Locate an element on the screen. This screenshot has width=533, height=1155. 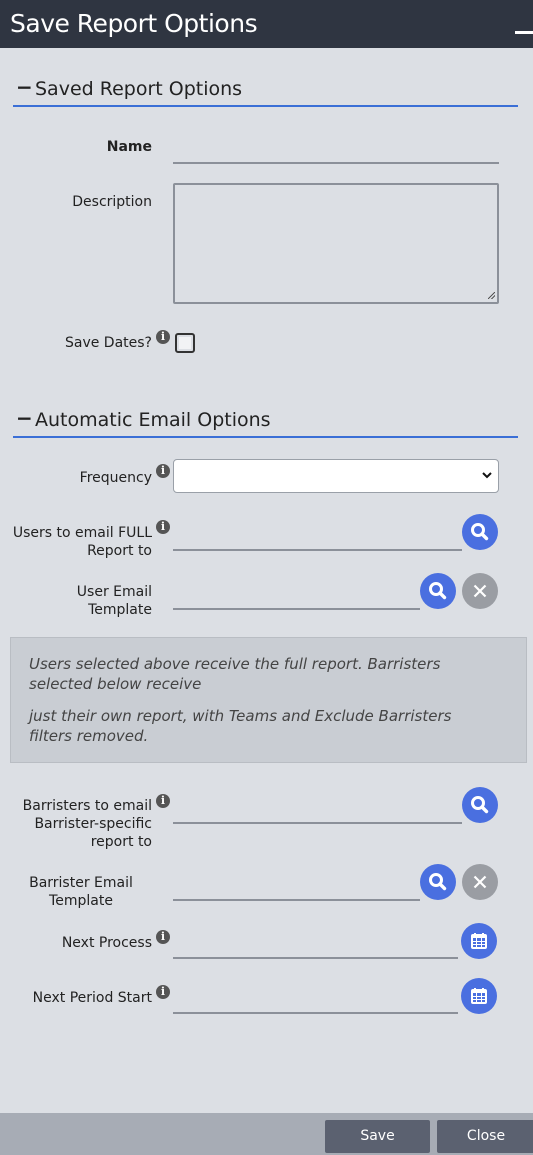
users-full-label-line1: Users to email FULL is located at coordinates (82, 533).